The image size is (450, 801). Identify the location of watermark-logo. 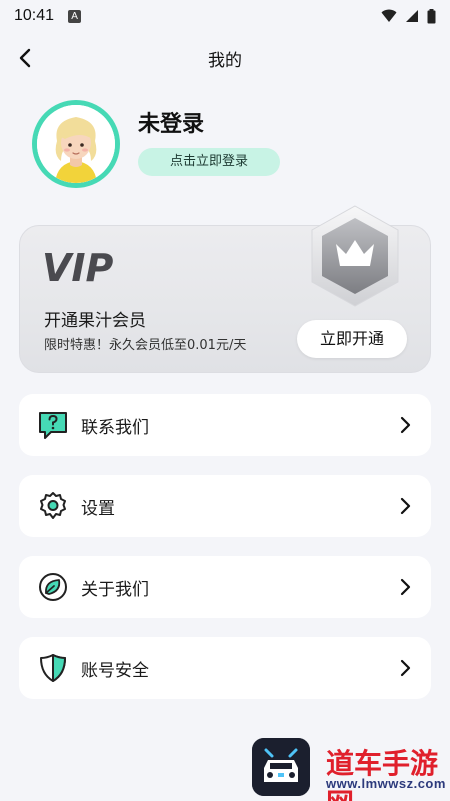
(281, 767).